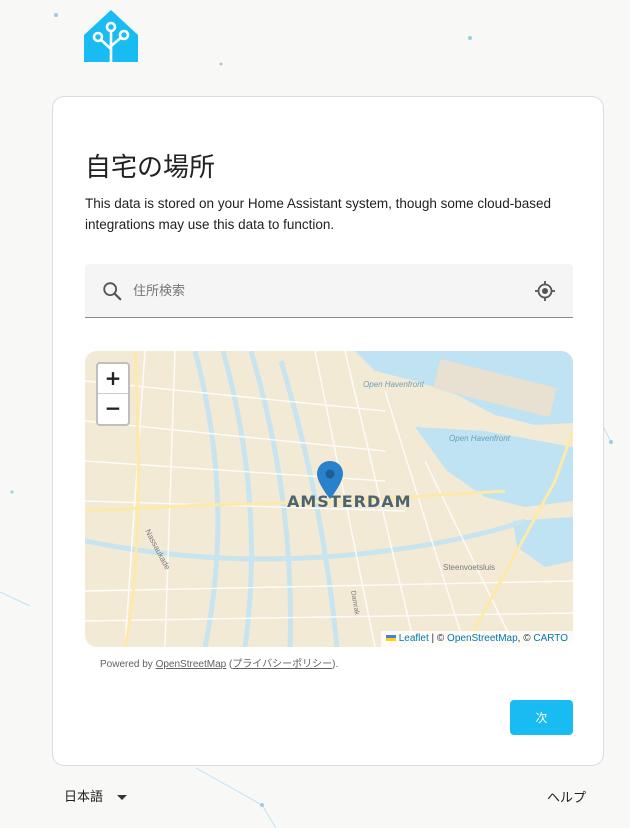 This screenshot has width=630, height=828. Describe the element at coordinates (541, 717) in the screenshot. I see `next-button: 次` at that location.